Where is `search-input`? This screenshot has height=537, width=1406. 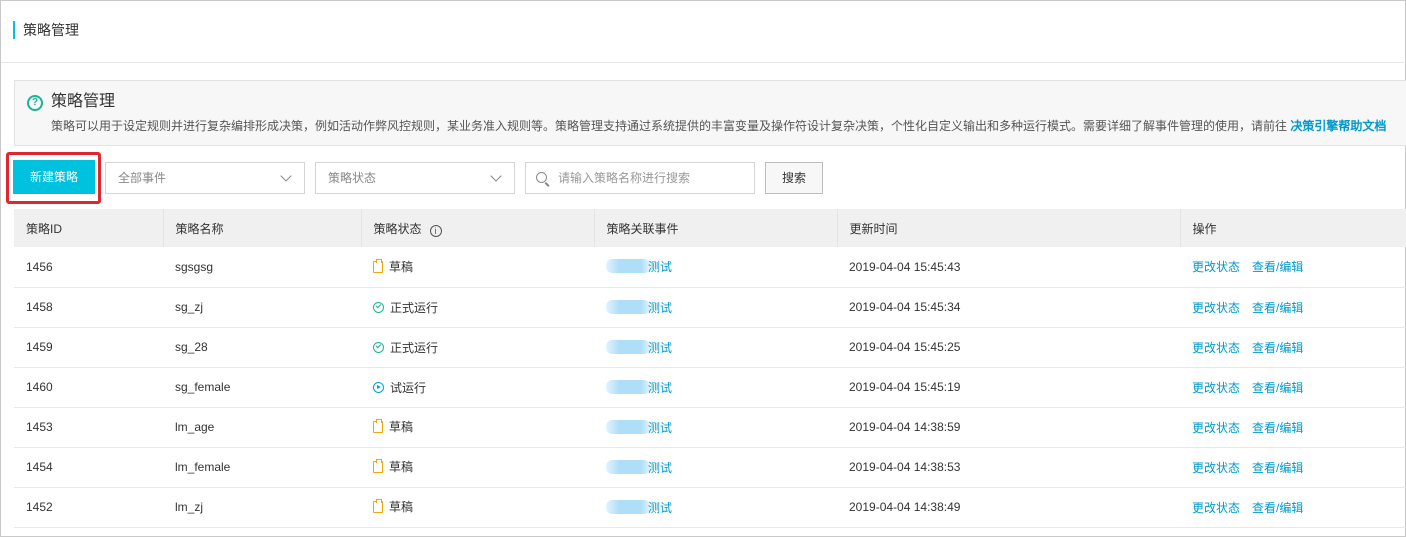 search-input is located at coordinates (653, 178).